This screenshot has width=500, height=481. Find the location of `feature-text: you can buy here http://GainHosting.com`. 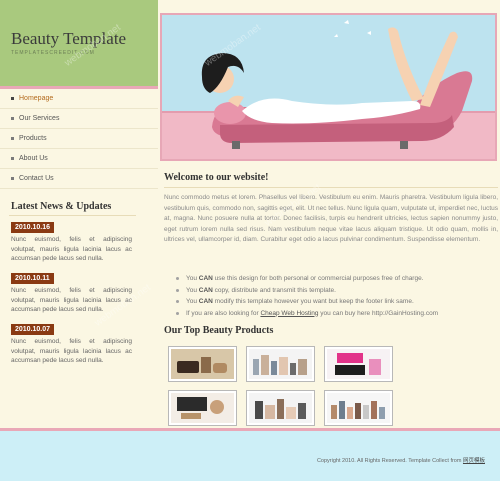

feature-text: you can buy here http://GainHosting.com is located at coordinates (378, 313).